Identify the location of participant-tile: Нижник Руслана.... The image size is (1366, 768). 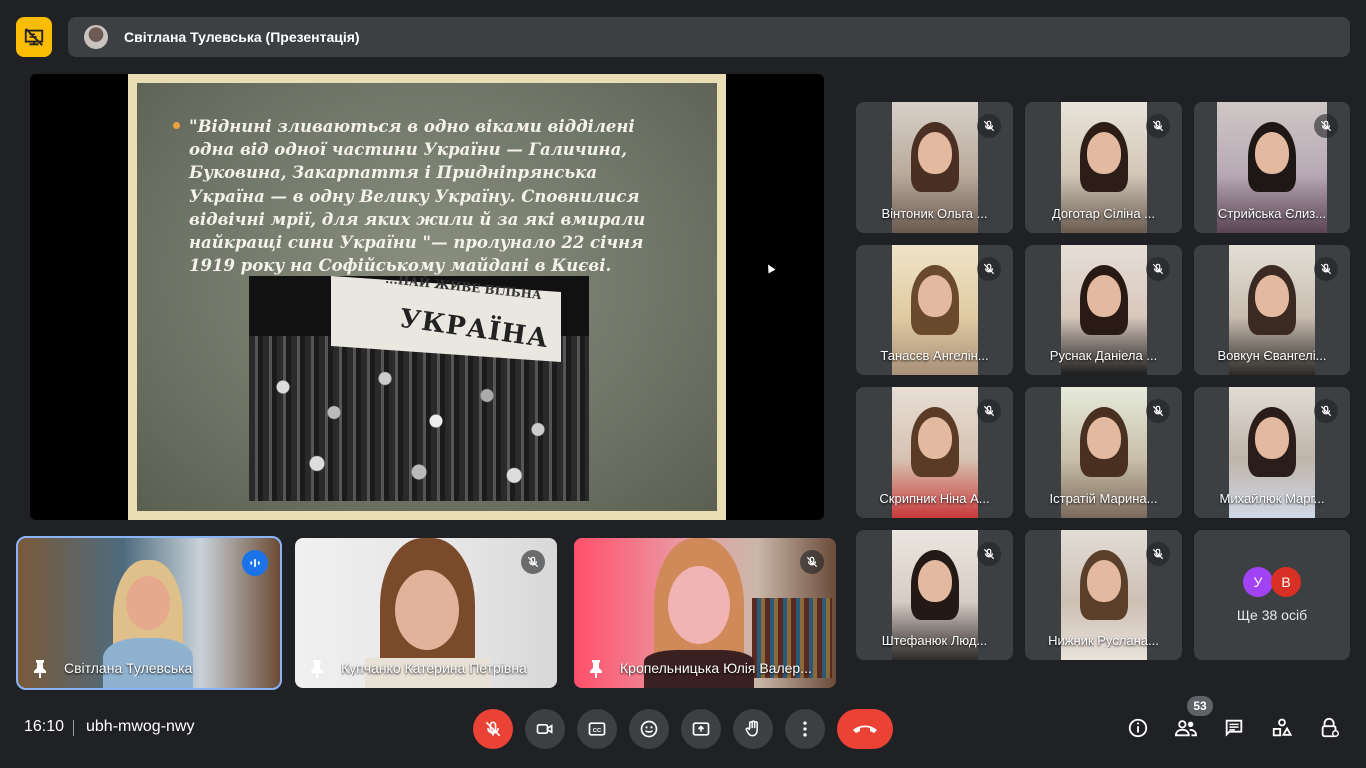
(1103, 595).